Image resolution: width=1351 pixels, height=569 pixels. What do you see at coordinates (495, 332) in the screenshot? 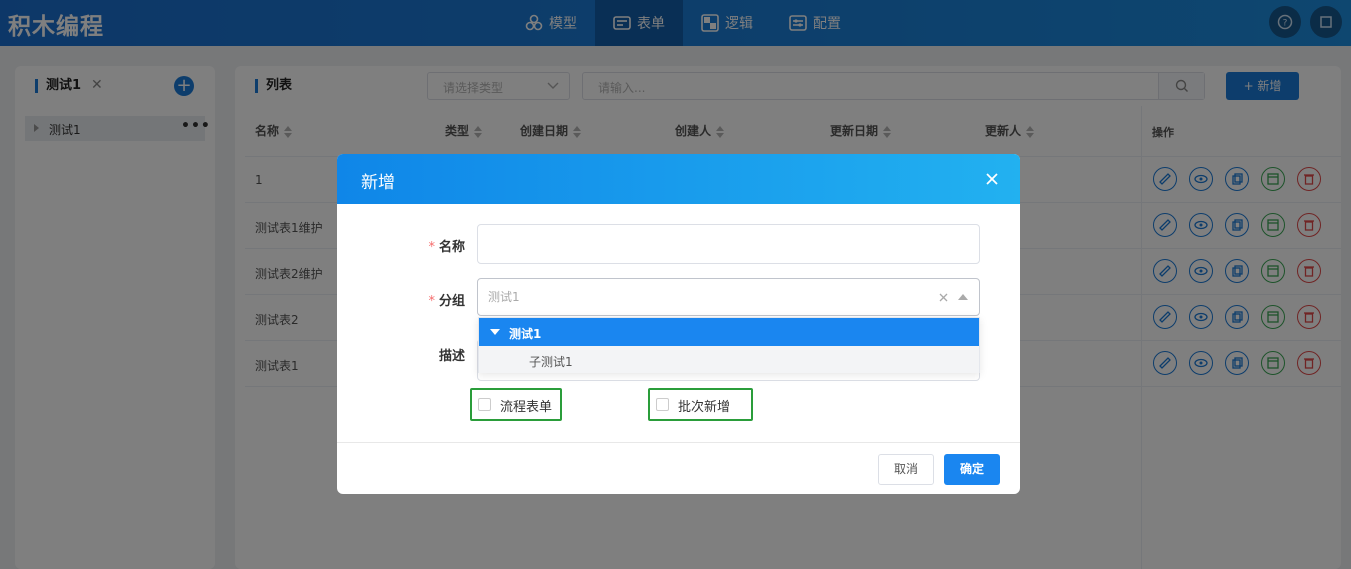
I see `caret-down-icon` at bounding box center [495, 332].